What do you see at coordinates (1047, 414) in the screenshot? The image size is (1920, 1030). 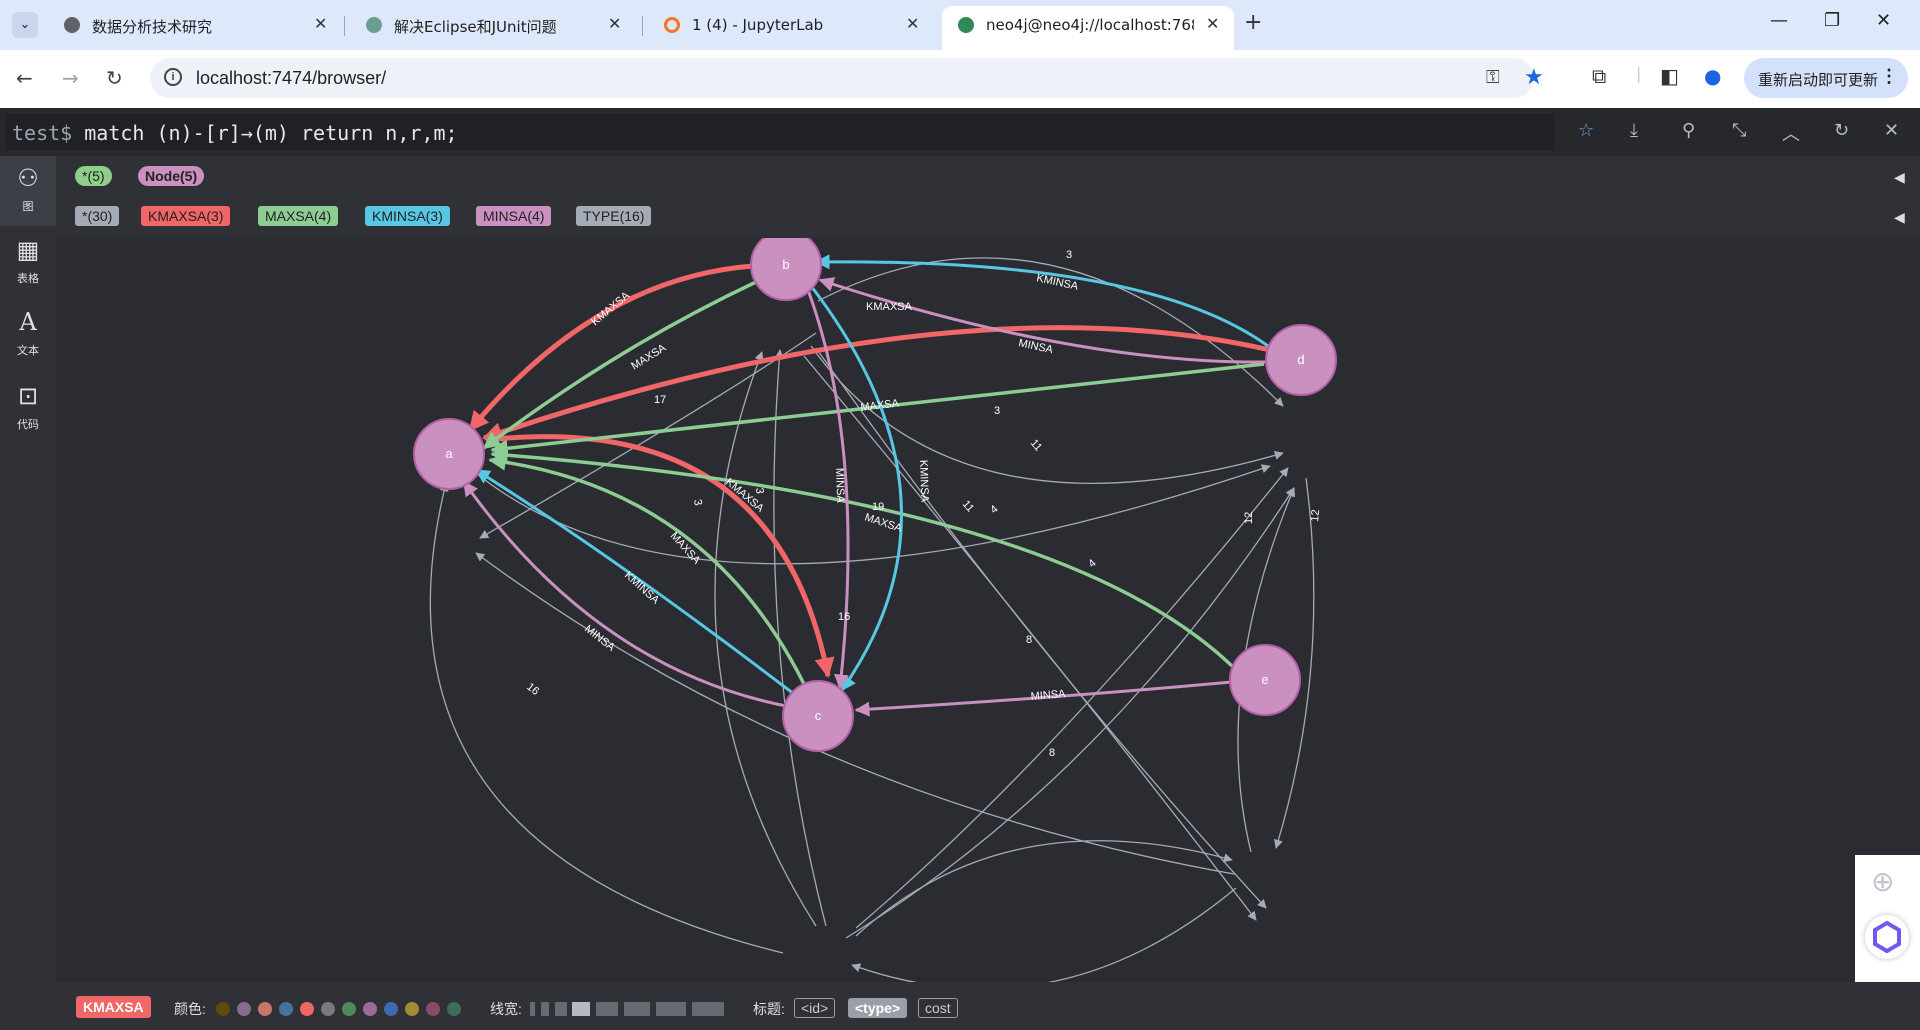 I see `edge-b-d-3b` at bounding box center [1047, 414].